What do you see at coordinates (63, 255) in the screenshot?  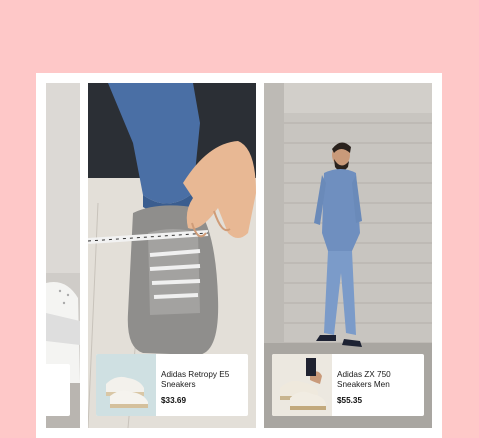 I see `video-card-partial` at bounding box center [63, 255].